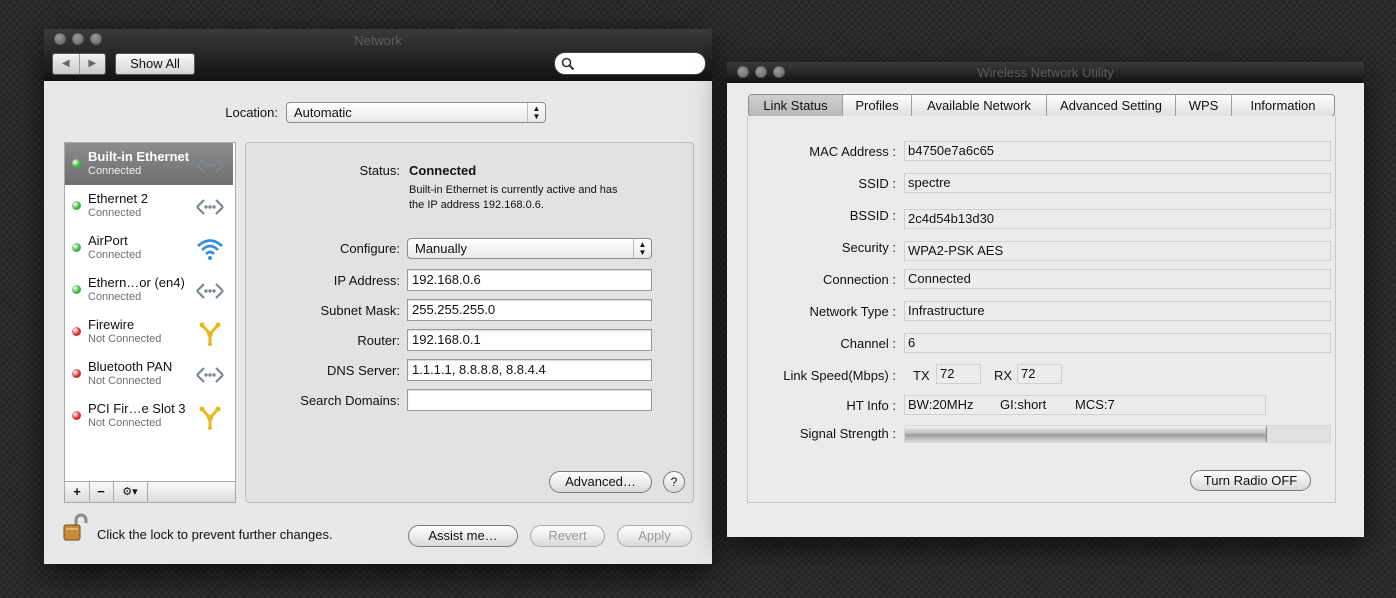  I want to click on gear-menu-button: ⚙▾, so click(130, 492).